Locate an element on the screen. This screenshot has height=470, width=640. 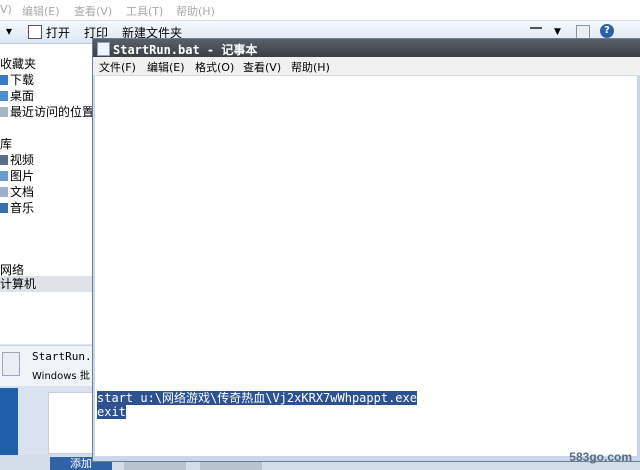
code-line-2: exit is located at coordinates (111, 412).